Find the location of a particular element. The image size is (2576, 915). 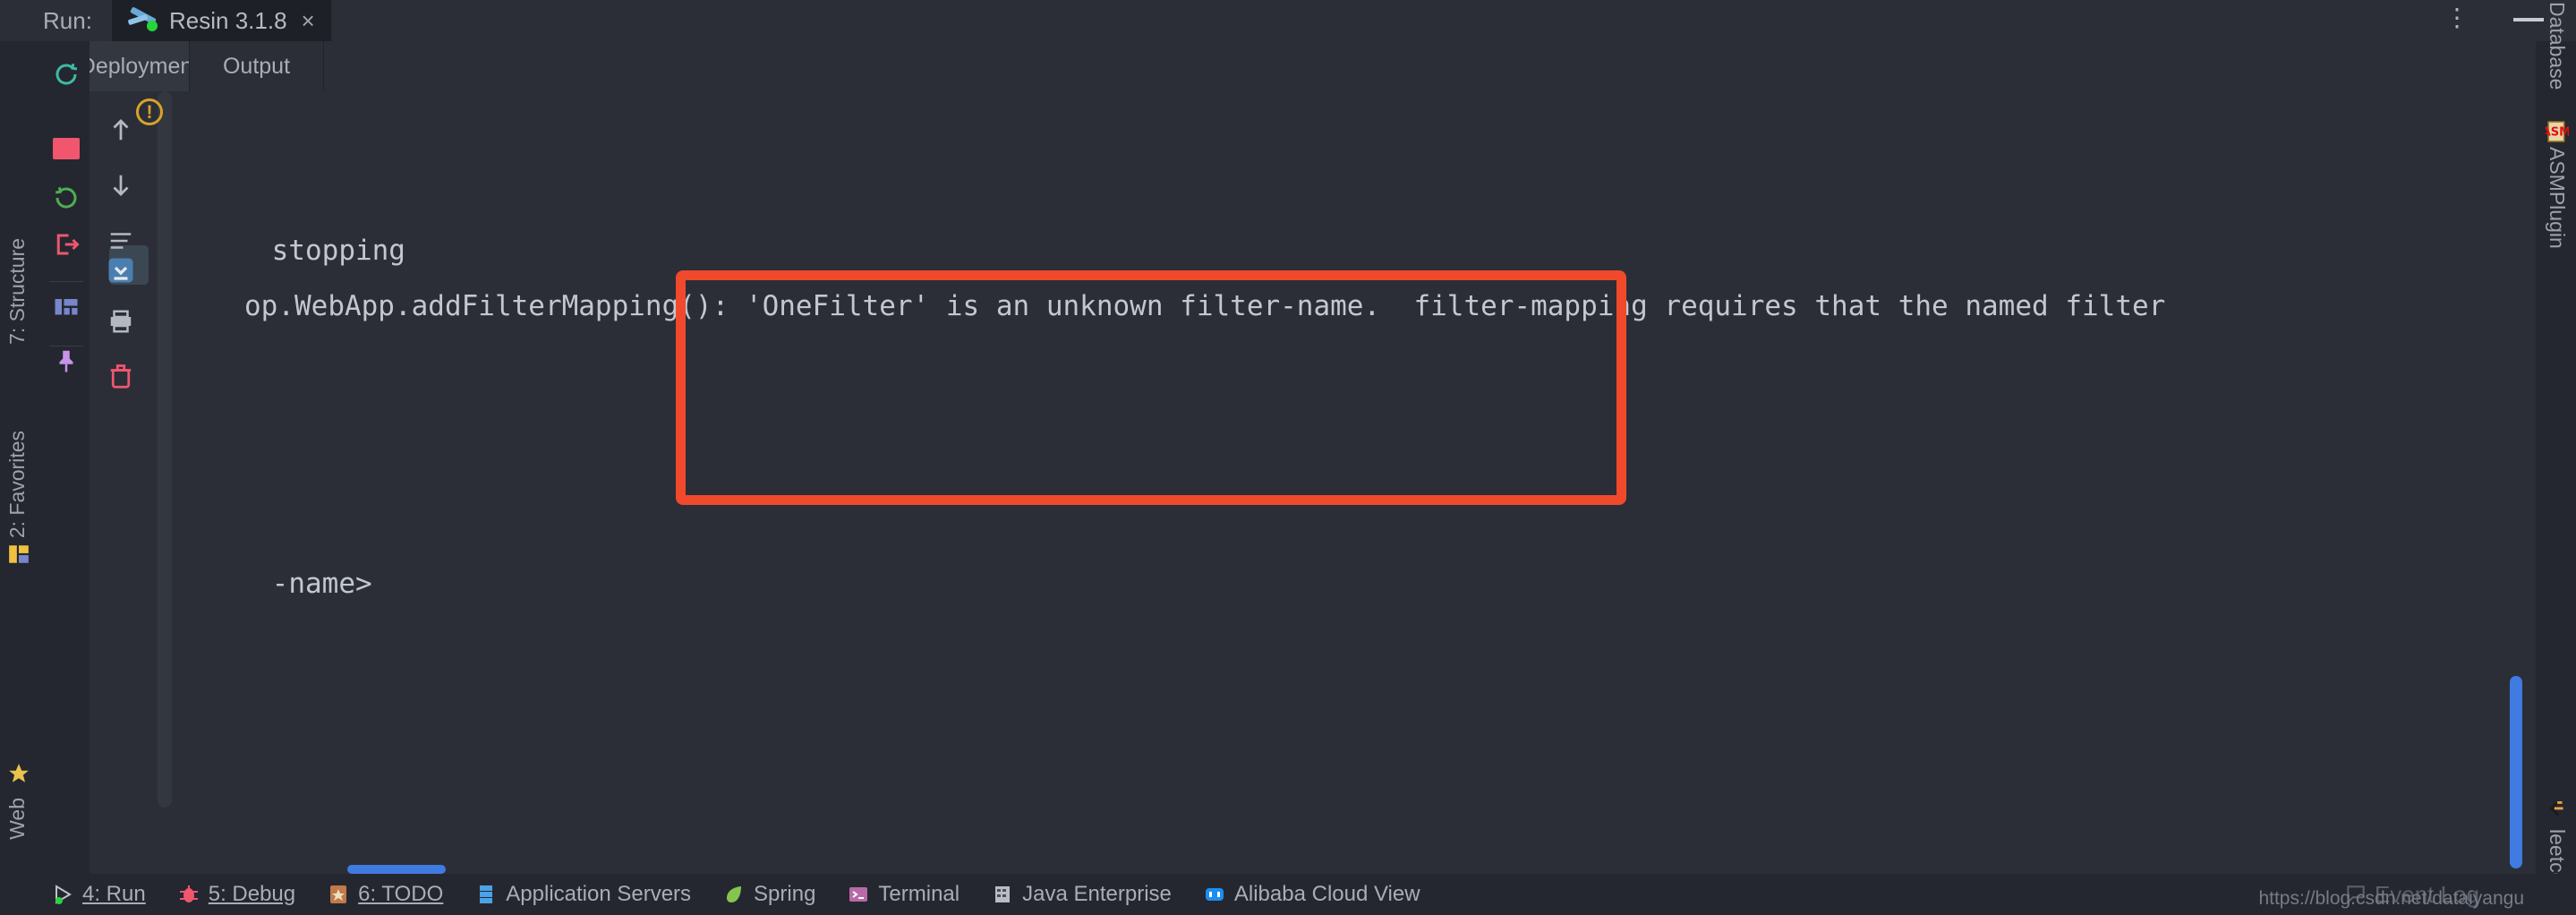

status-item-run-label: 4: Run is located at coordinates (114, 894).